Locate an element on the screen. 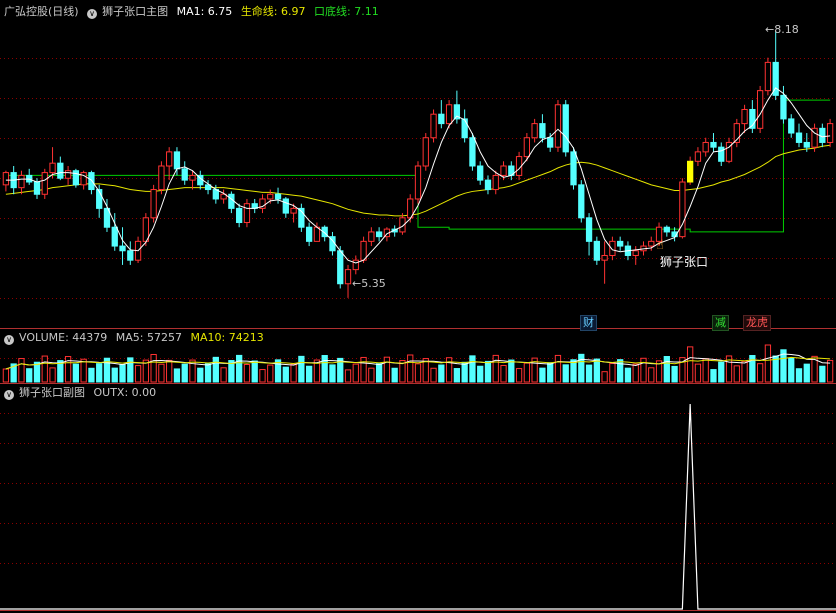 The height and width of the screenshot is (613, 836). indicator-name: 狮子张口主图 is located at coordinates (135, 11).